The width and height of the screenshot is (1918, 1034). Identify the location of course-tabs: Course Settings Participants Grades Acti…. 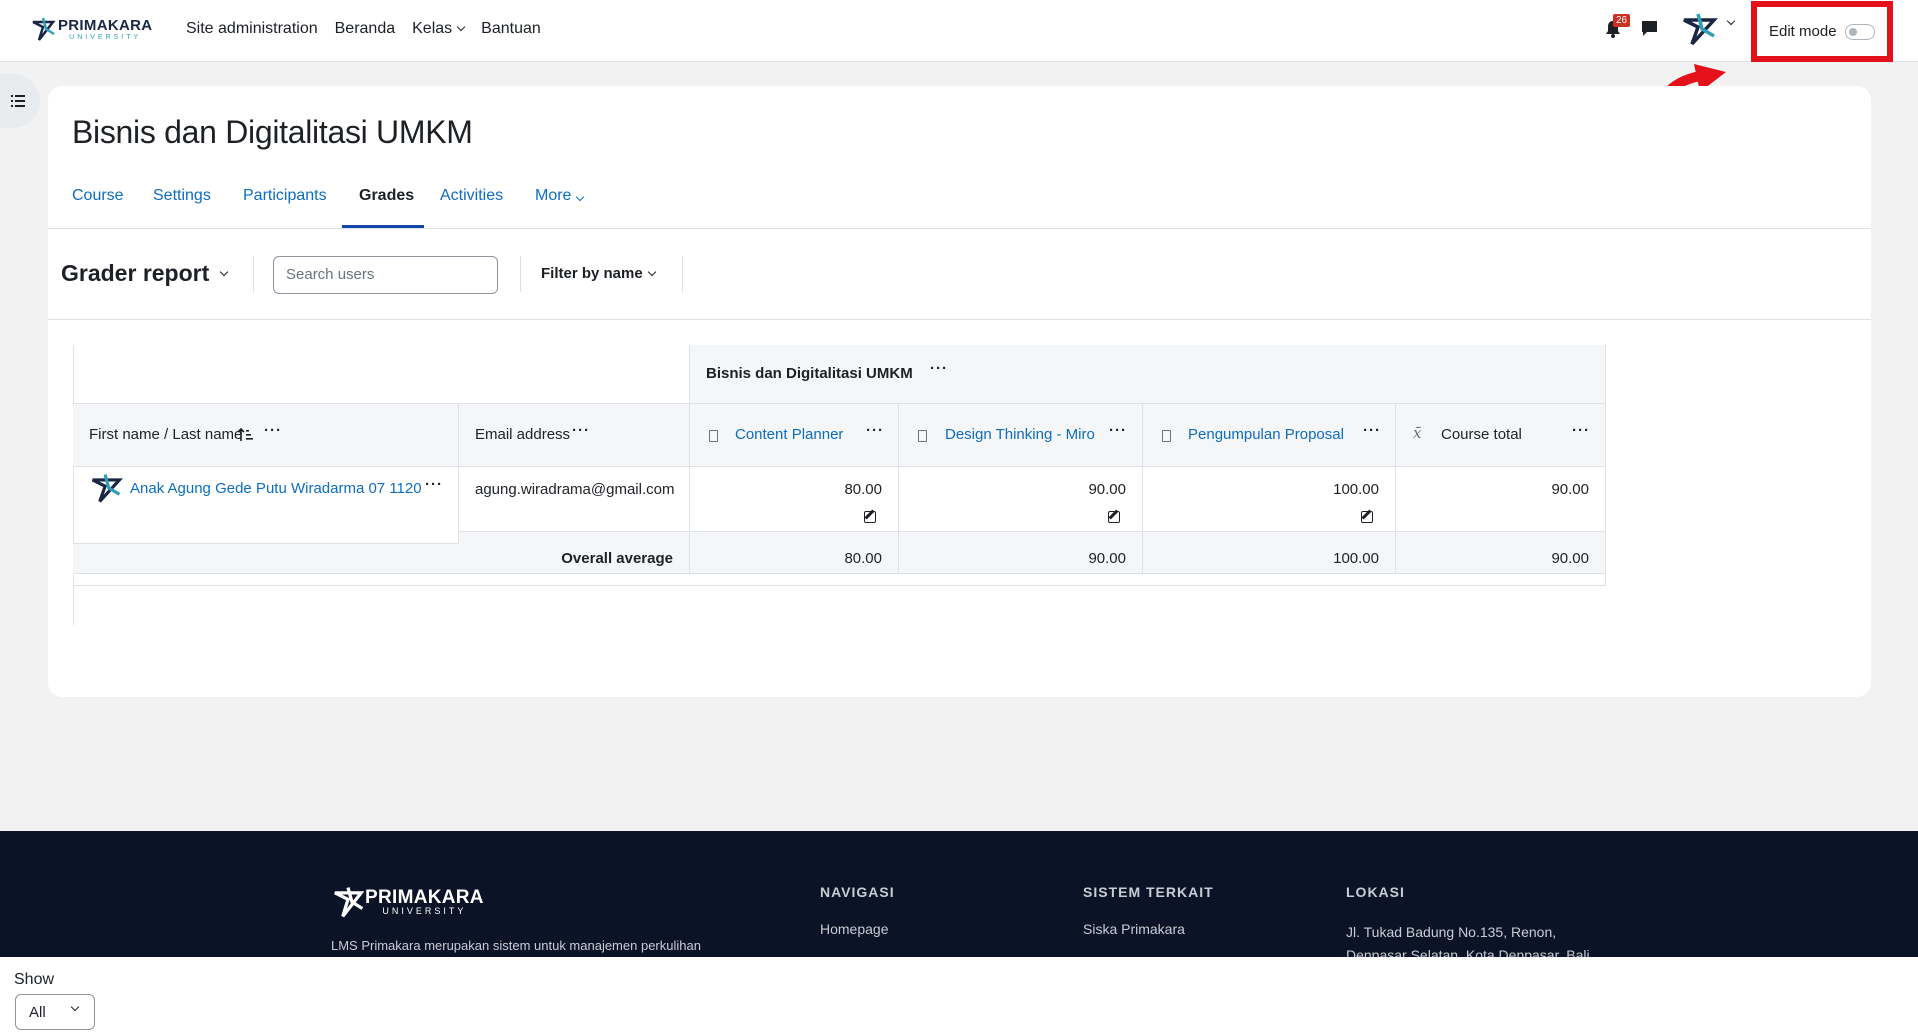
(959, 203).